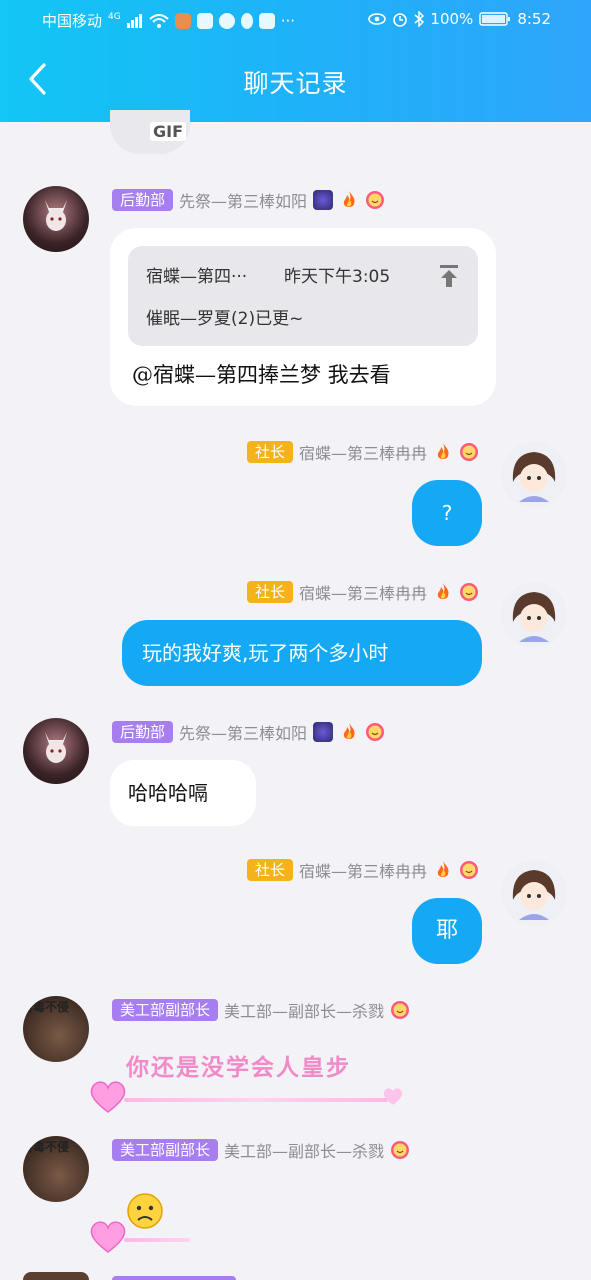  Describe the element at coordinates (145, 1211) in the screenshot. I see `sad-face-emoji-icon` at that location.